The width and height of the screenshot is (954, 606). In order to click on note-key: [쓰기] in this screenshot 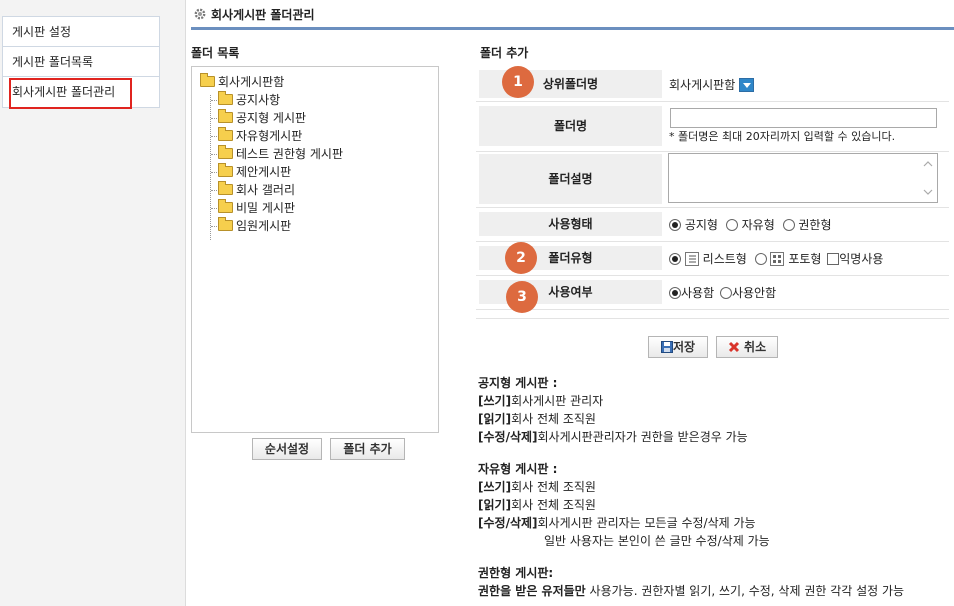, I will do `click(495, 487)`.